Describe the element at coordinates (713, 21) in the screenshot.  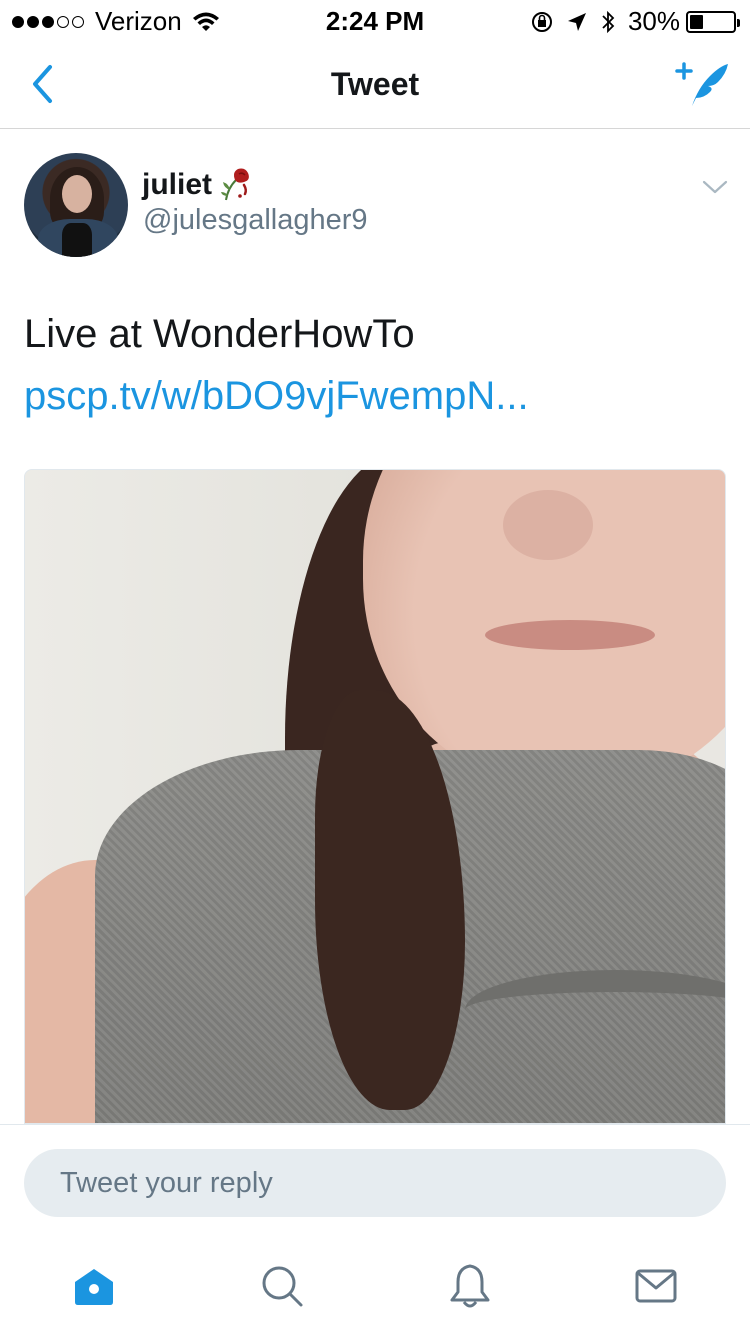
I see `battery-icon` at that location.